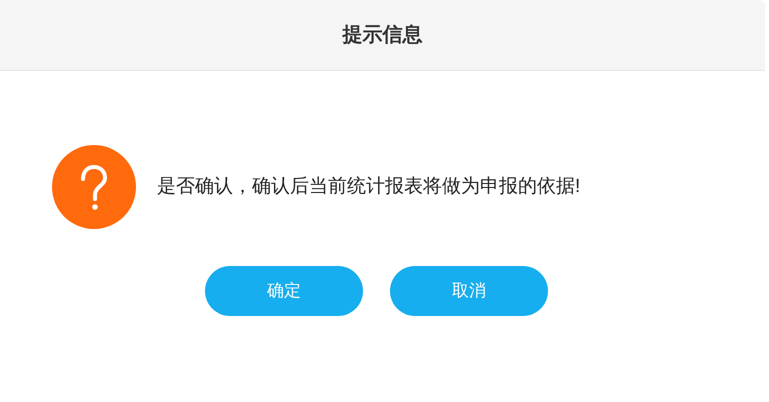  Describe the element at coordinates (368, 186) in the screenshot. I see `confirm-message: 是否确认，确认后当前统计报表将做为申报的依据!` at that location.